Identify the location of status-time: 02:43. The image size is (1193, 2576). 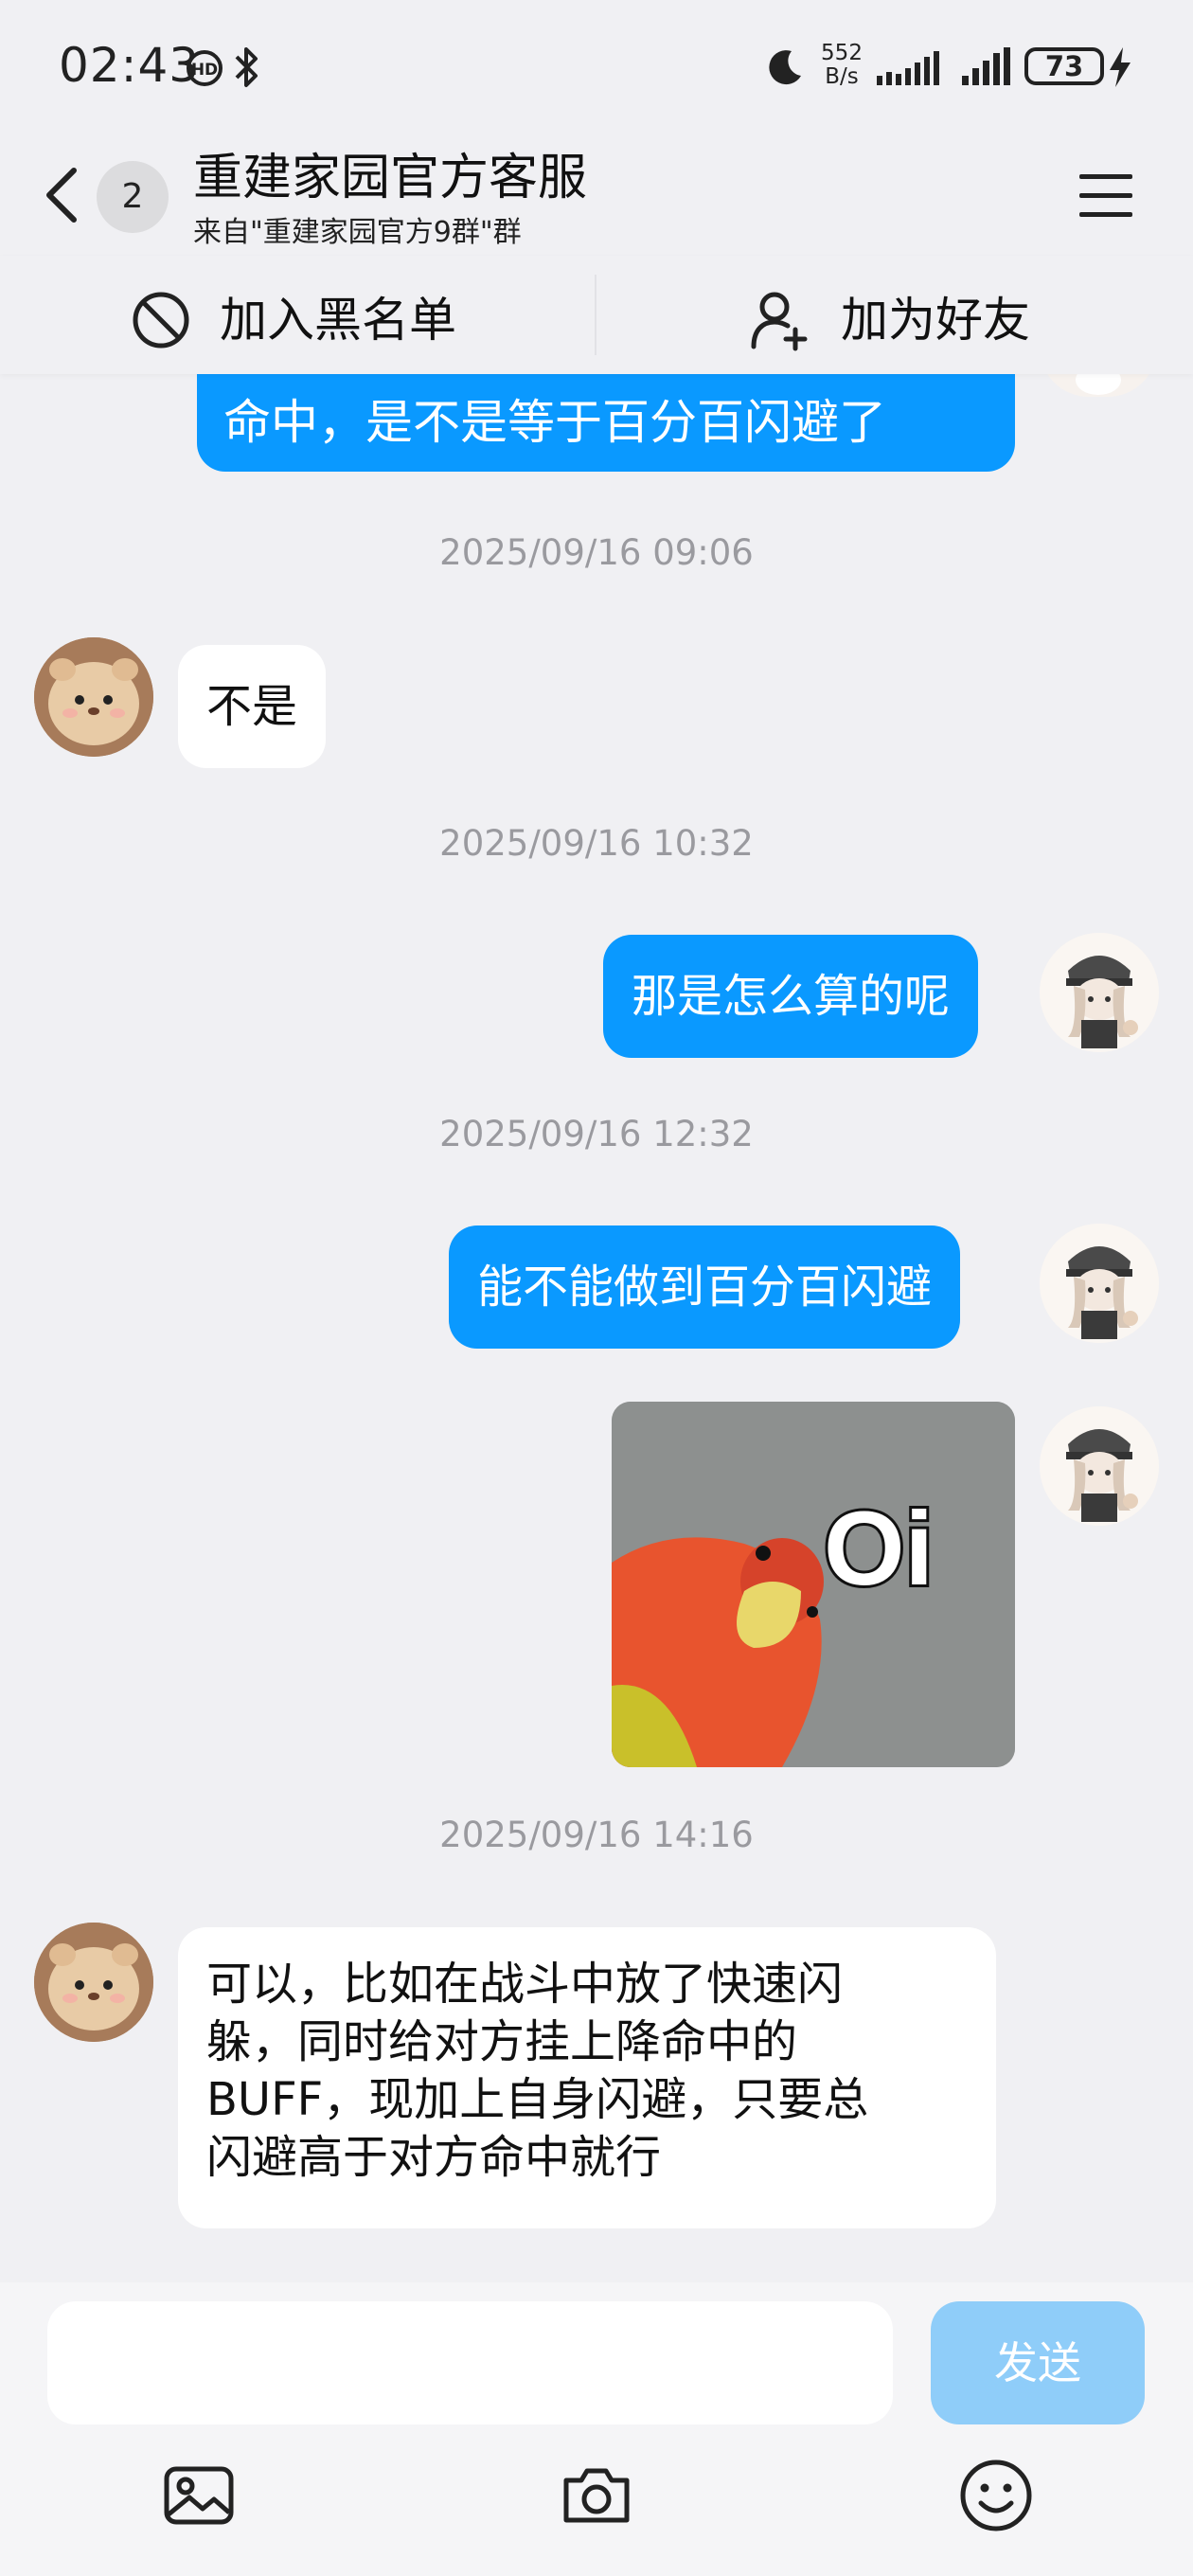
(130, 65).